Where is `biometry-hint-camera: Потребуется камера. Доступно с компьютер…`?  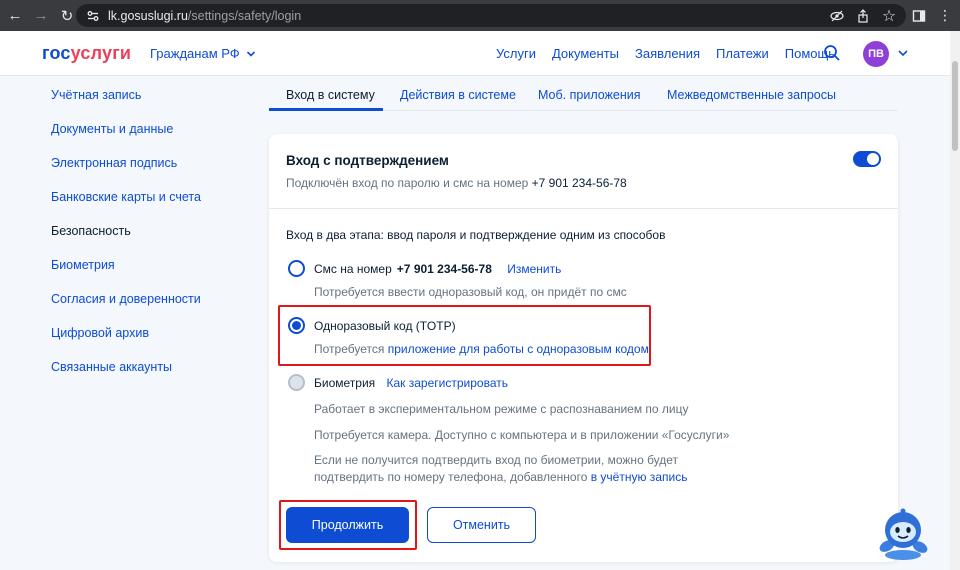 biometry-hint-camera: Потребуется камера. Доступно с компьютер… is located at coordinates (522, 435).